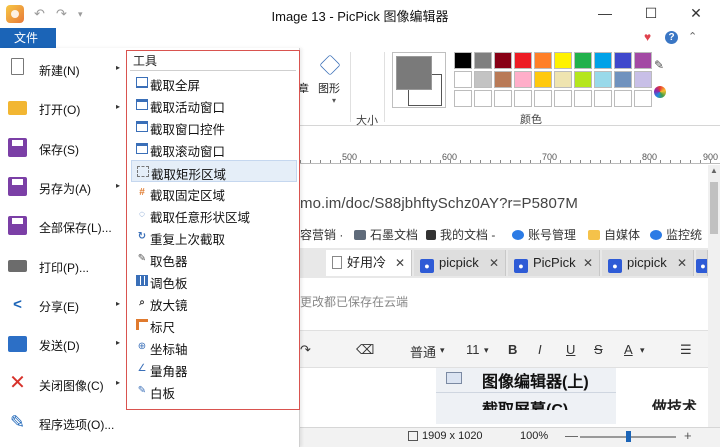 The image size is (720, 447). Describe the element at coordinates (71, 386) in the screenshot. I see `file-menu-item-label: 关闭图像(C)` at that location.